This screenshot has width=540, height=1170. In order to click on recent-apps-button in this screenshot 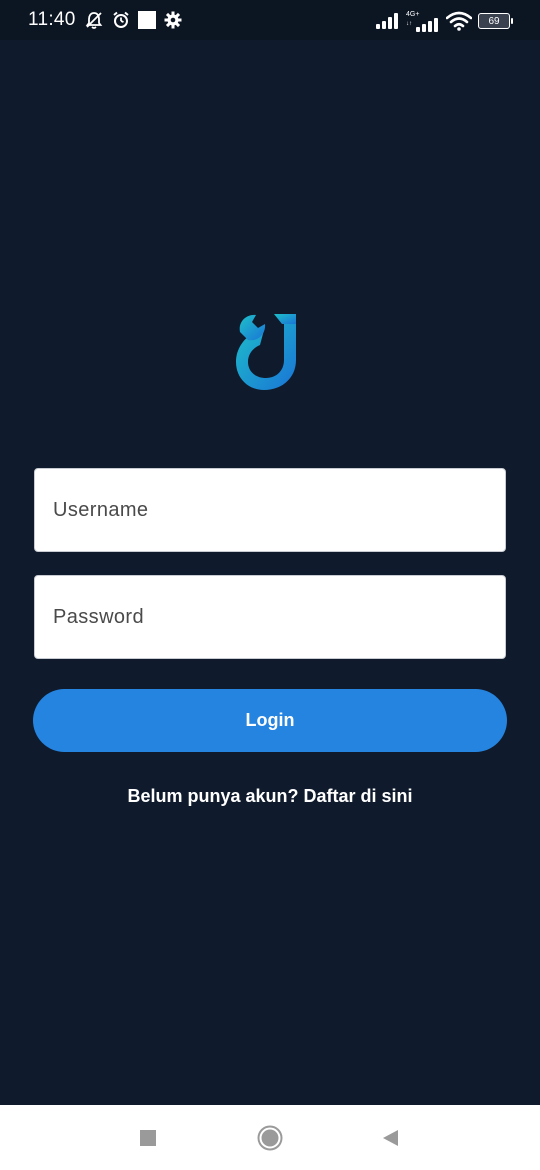, I will do `click(148, 1137)`.